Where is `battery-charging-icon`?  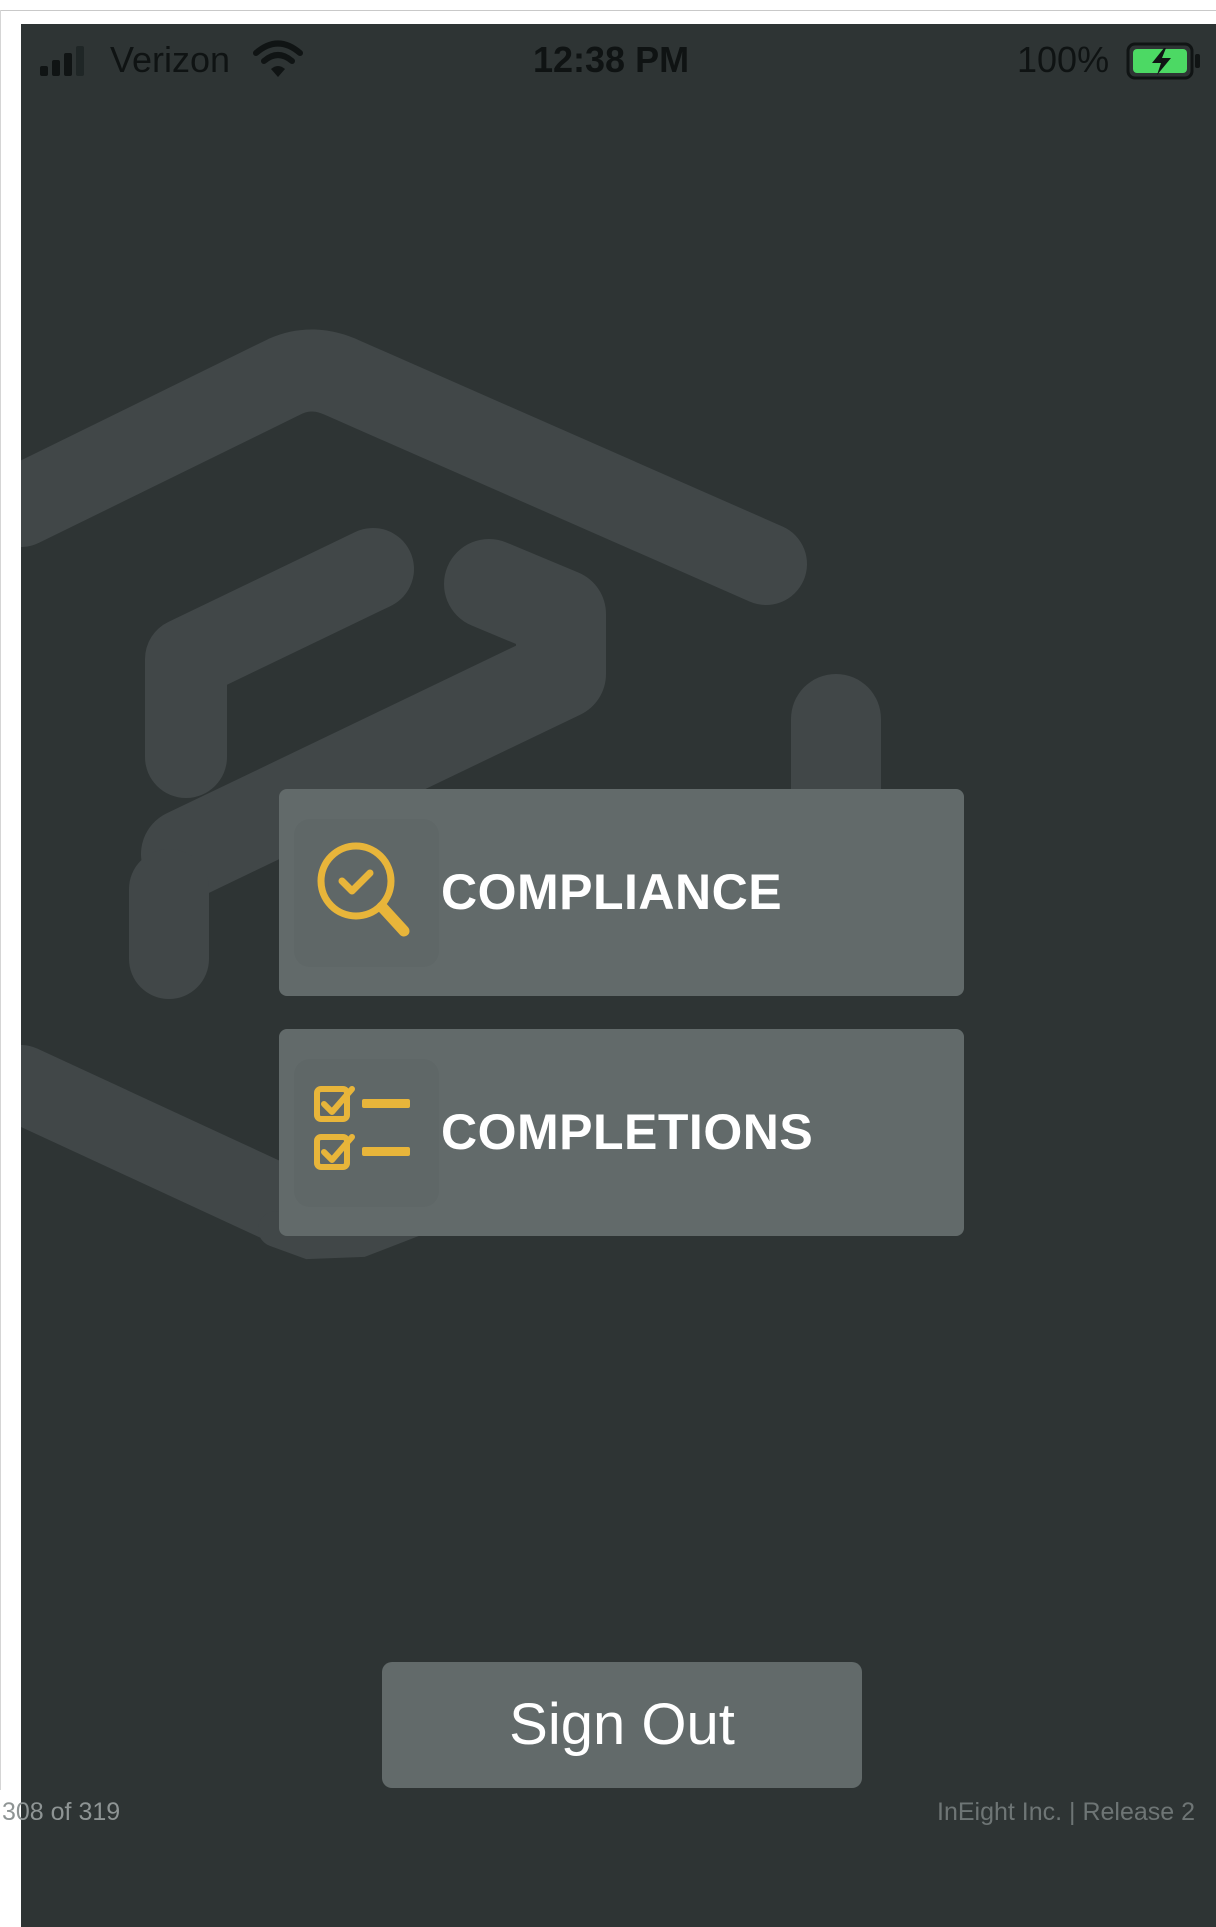 battery-charging-icon is located at coordinates (1163, 61).